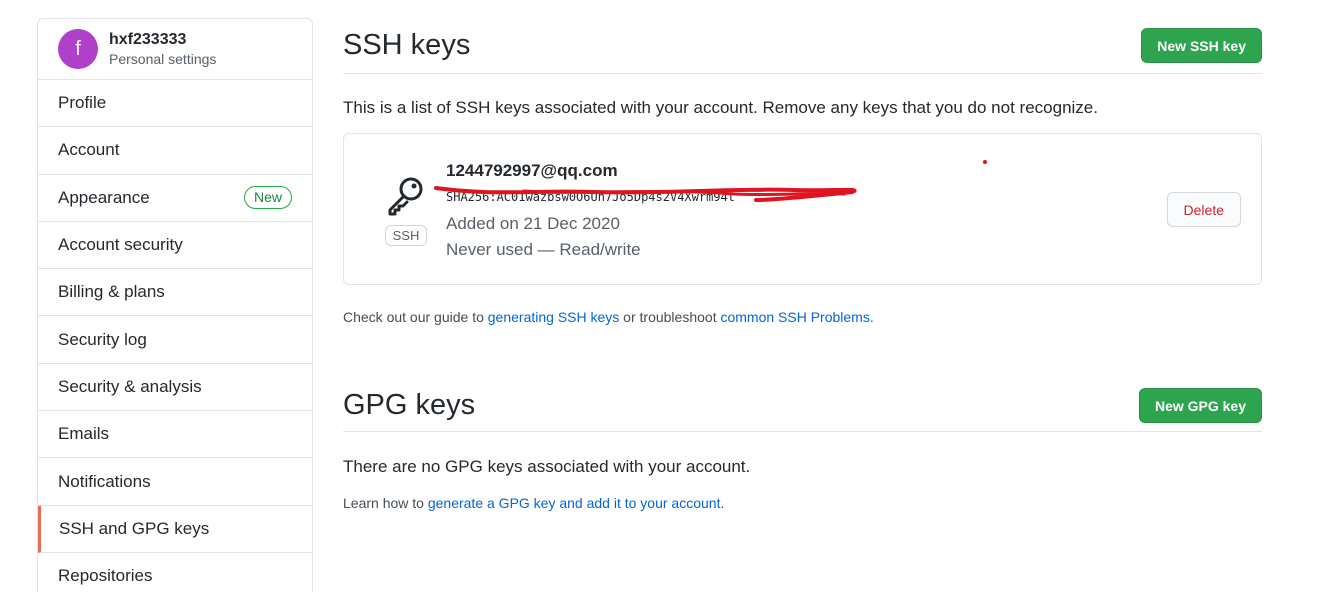  I want to click on sidebar-item-account-security: Account security, so click(175, 246).